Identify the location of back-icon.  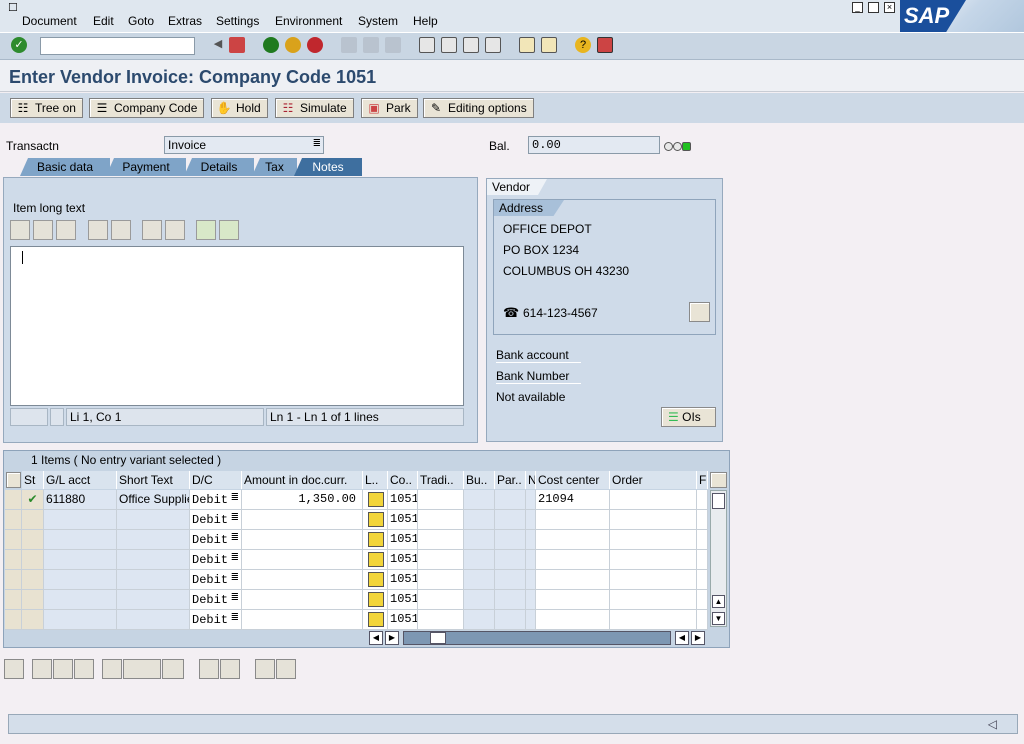
(271, 45).